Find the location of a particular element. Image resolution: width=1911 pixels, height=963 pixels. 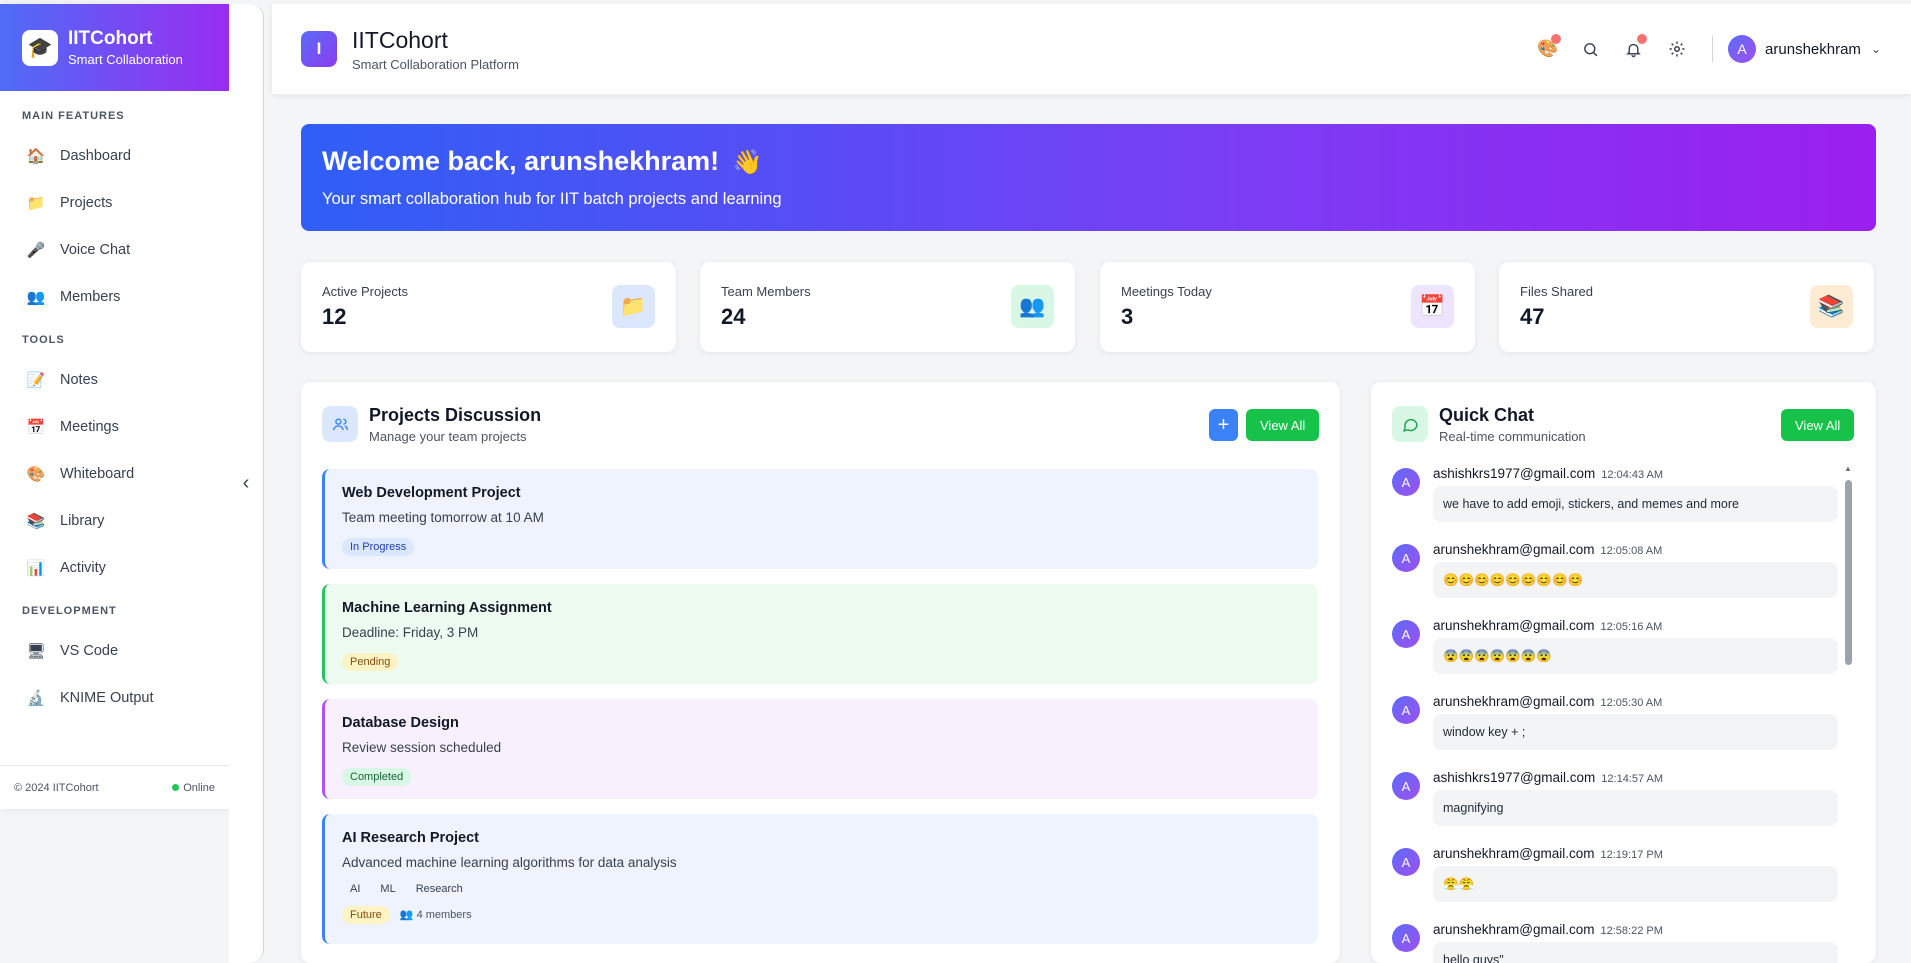

sidebar-item-meetings: 📅 Meetings is located at coordinates (114, 426).